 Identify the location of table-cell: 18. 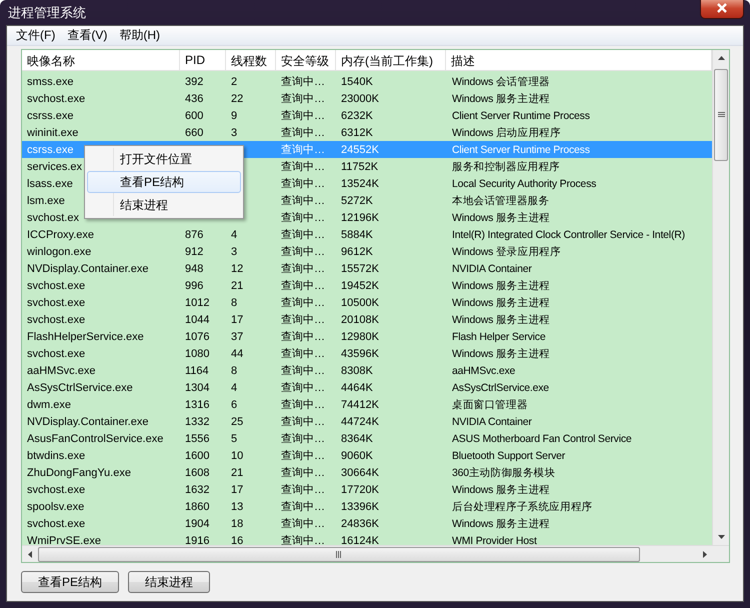
(237, 524).